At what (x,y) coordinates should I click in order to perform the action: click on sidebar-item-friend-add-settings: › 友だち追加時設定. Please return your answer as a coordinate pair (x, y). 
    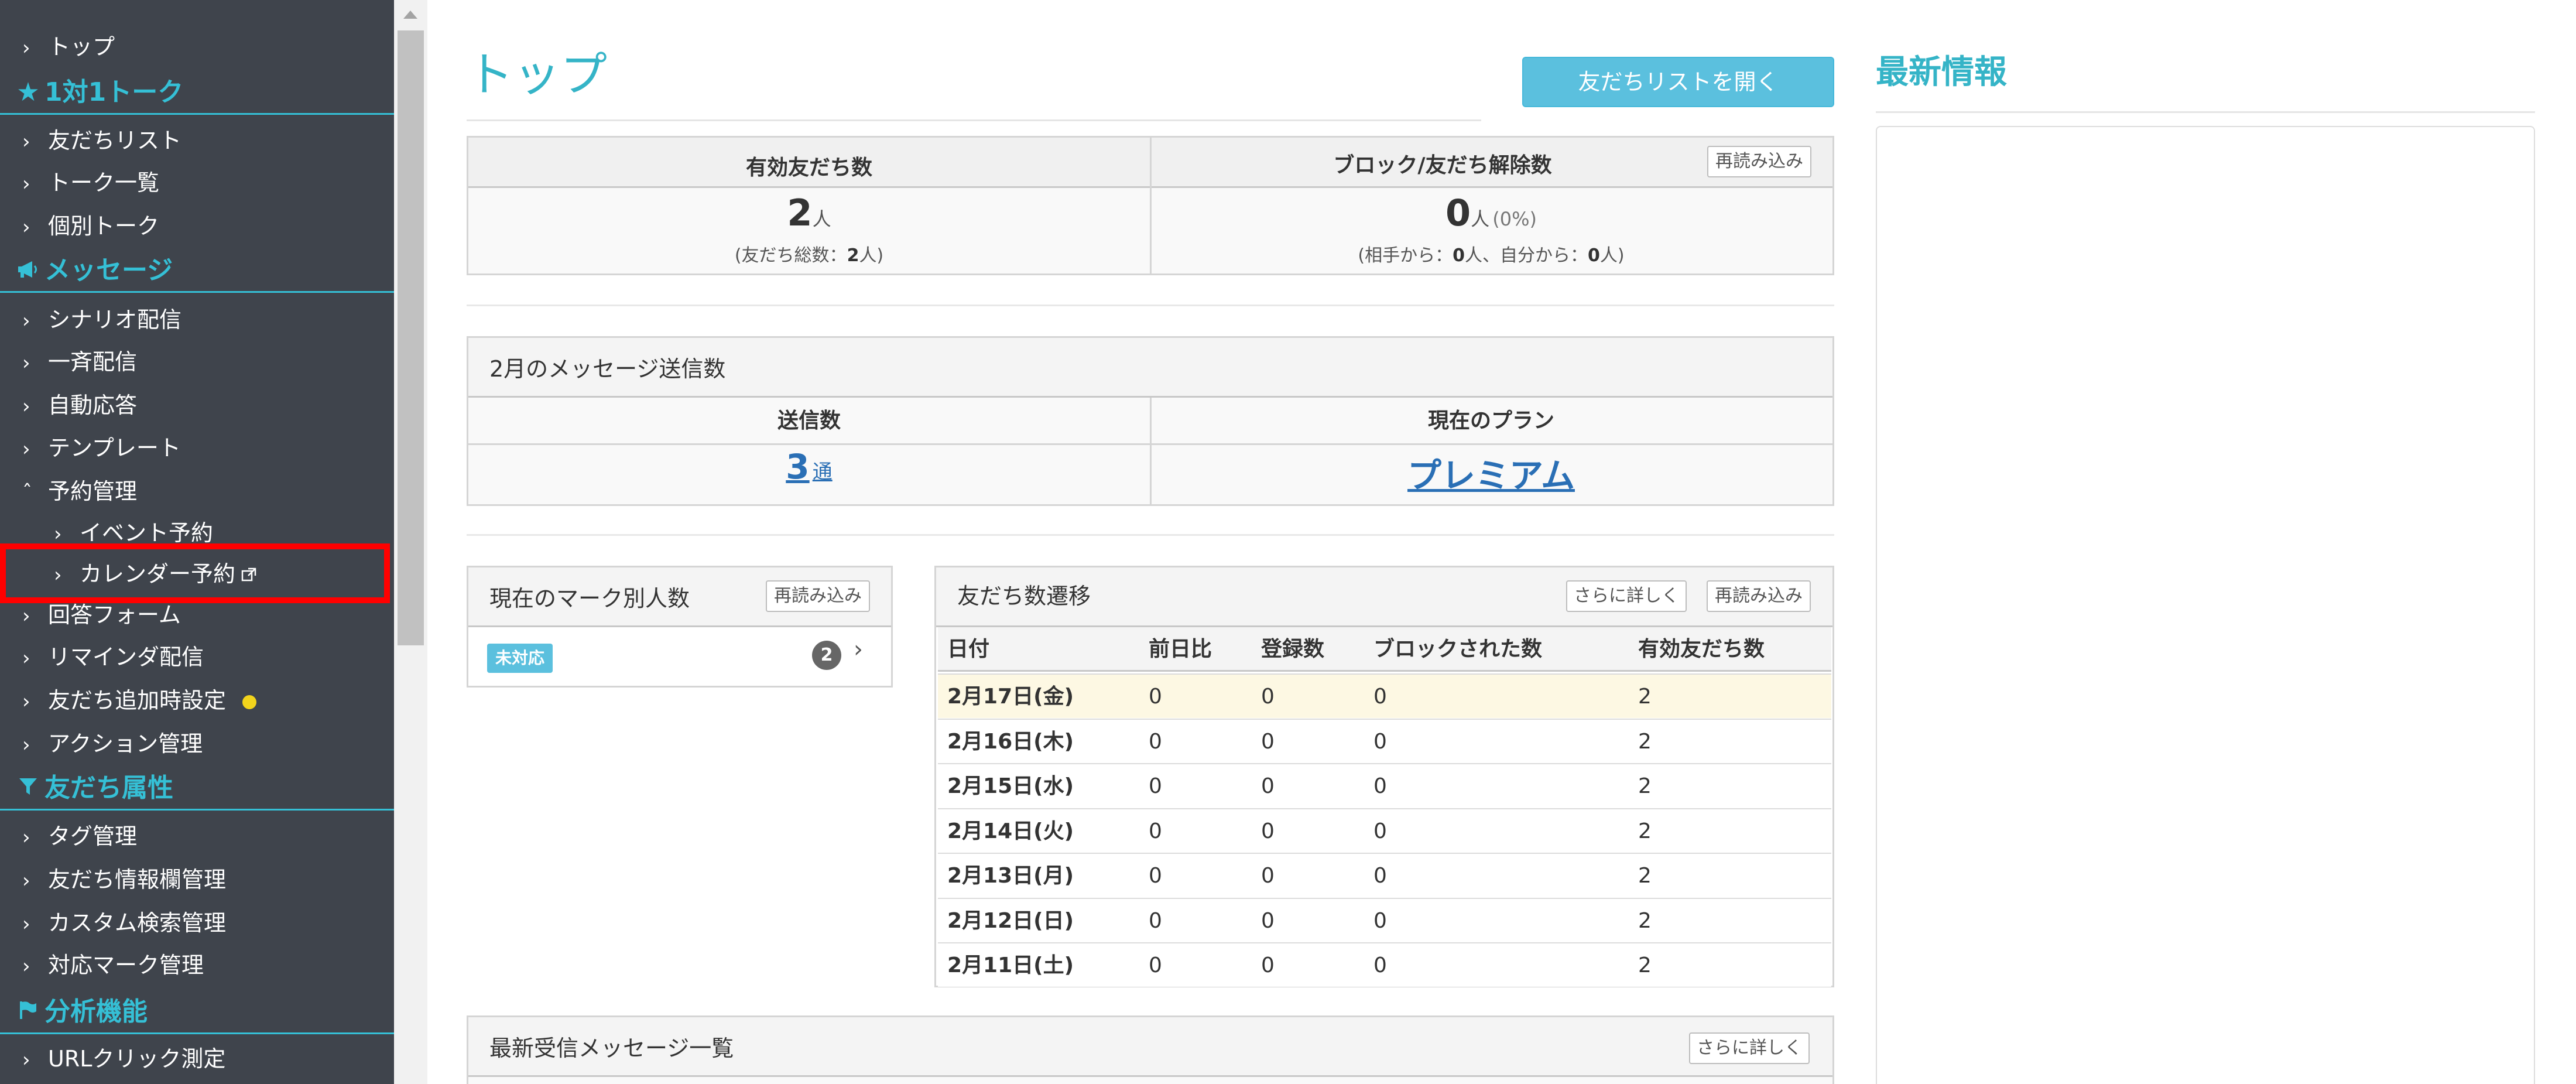
    Looking at the image, I should click on (139, 701).